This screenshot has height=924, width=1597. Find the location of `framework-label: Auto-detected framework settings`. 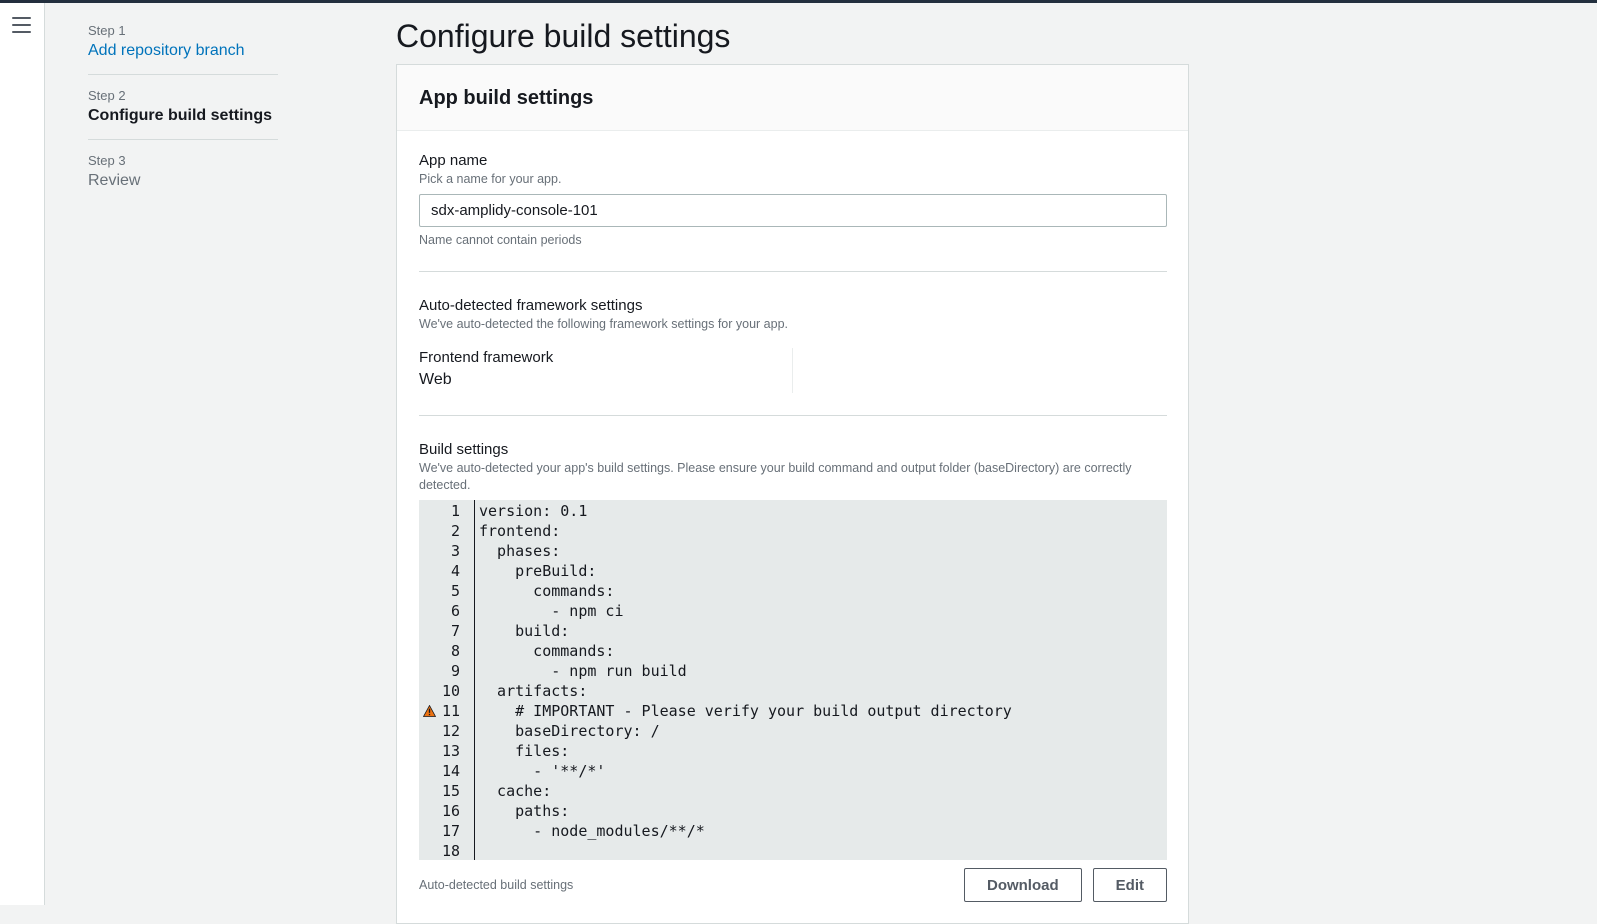

framework-label: Auto-detected framework settings is located at coordinates (531, 305).